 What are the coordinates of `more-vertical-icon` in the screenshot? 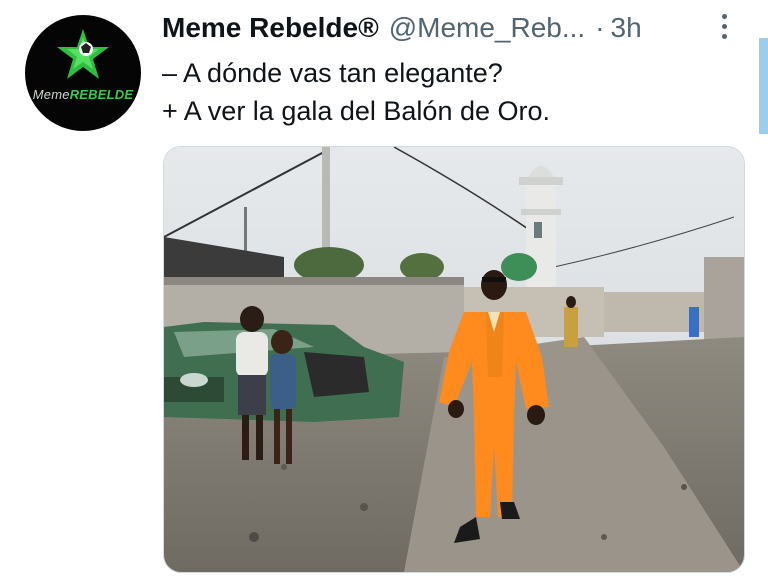 It's located at (725, 28).